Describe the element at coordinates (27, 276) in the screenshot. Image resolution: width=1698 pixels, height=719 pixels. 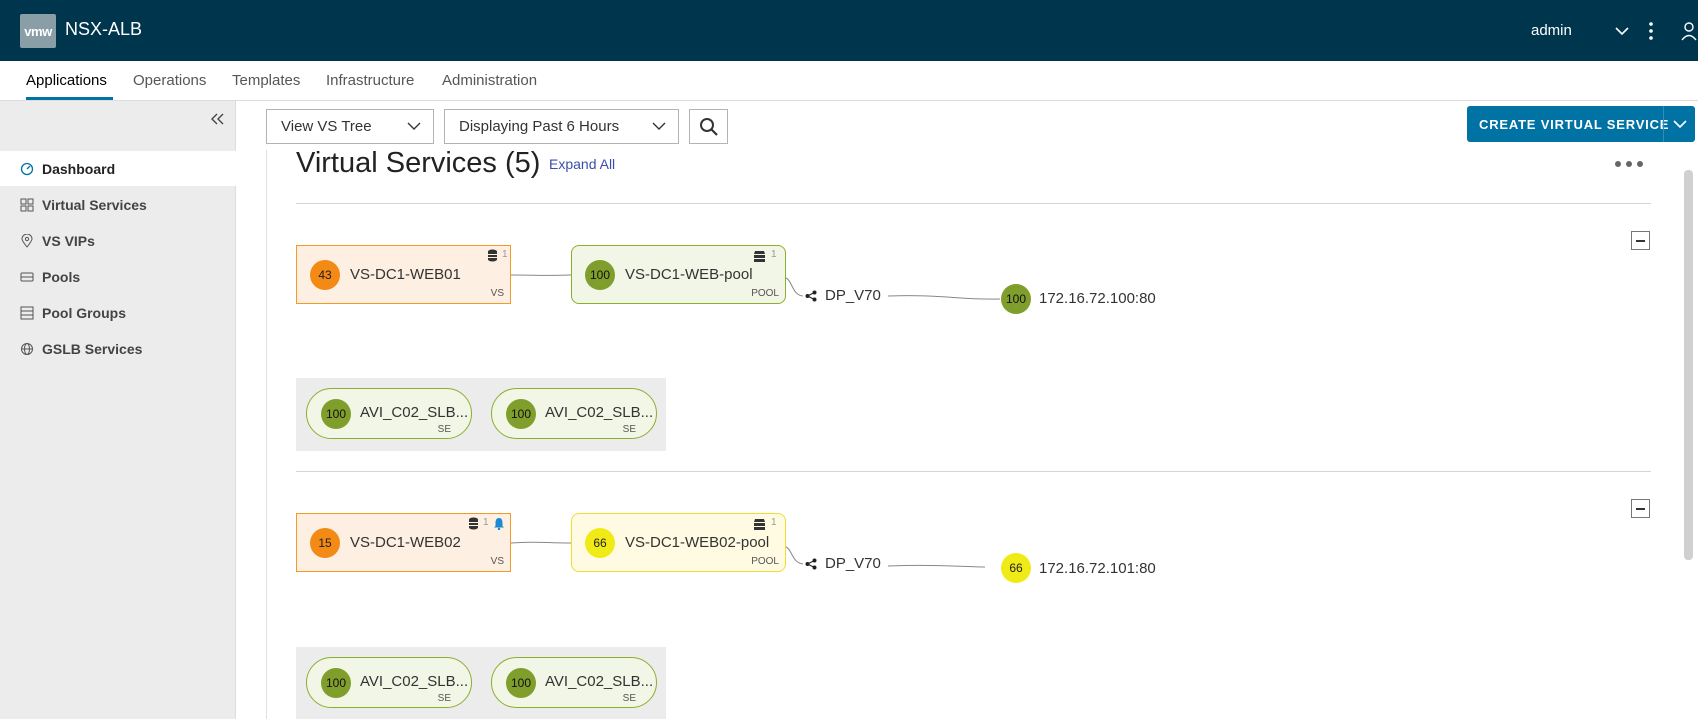
I see `server-icon` at that location.